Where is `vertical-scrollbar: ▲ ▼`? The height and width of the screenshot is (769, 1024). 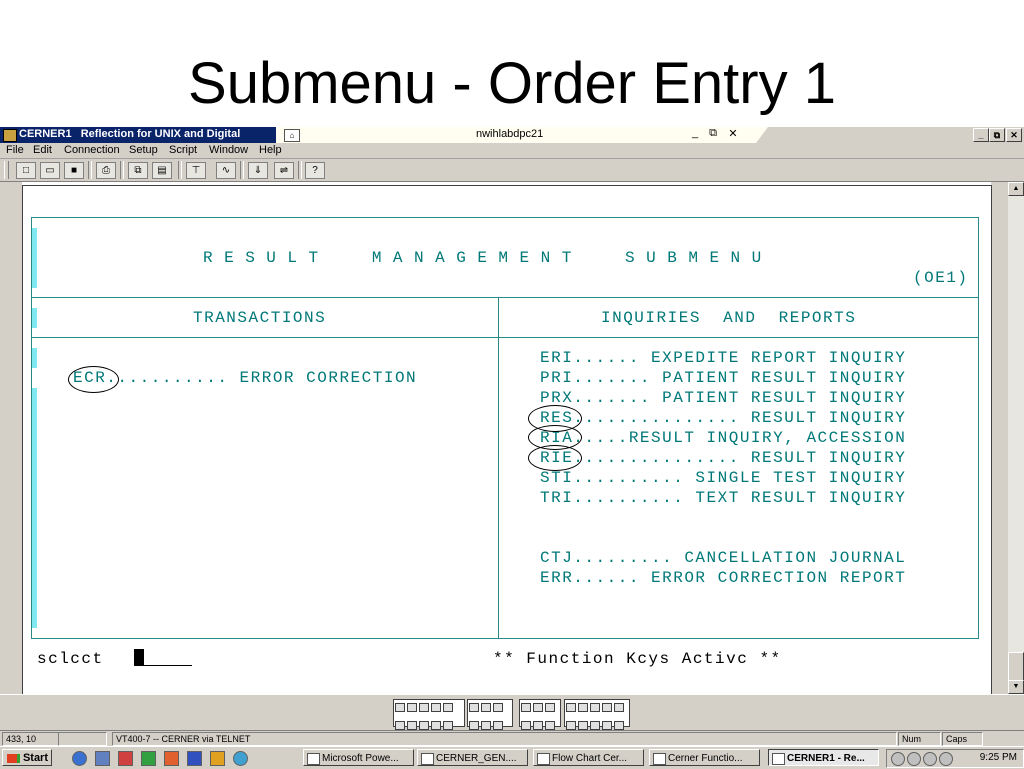 vertical-scrollbar: ▲ ▼ is located at coordinates (1016, 438).